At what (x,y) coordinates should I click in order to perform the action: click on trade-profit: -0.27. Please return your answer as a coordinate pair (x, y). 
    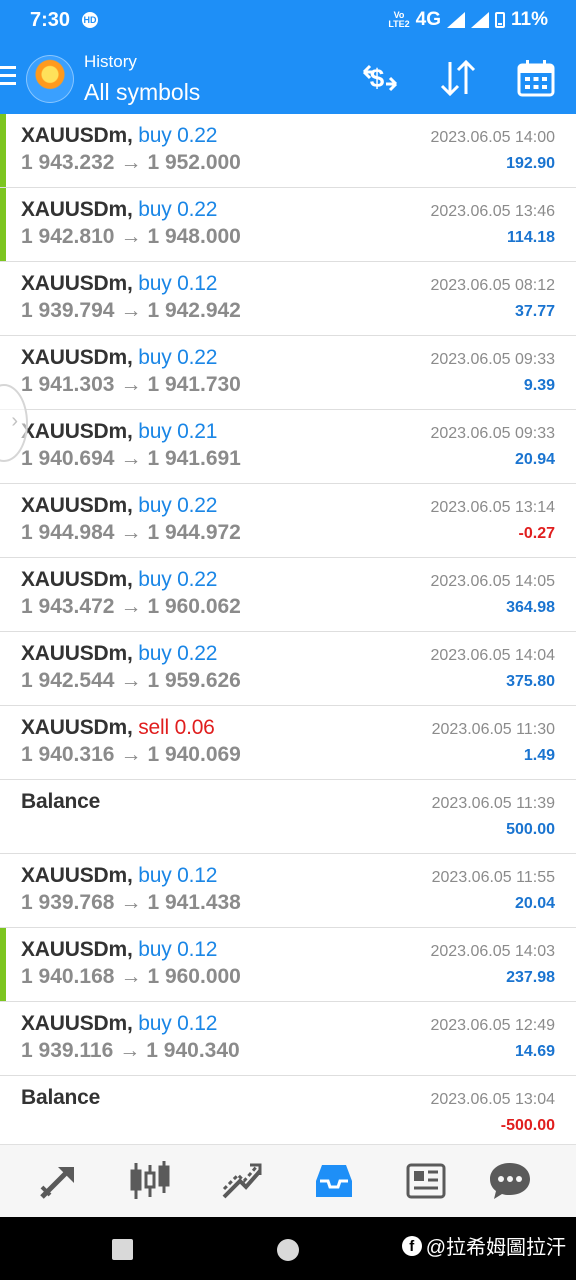
    Looking at the image, I should click on (536, 533).